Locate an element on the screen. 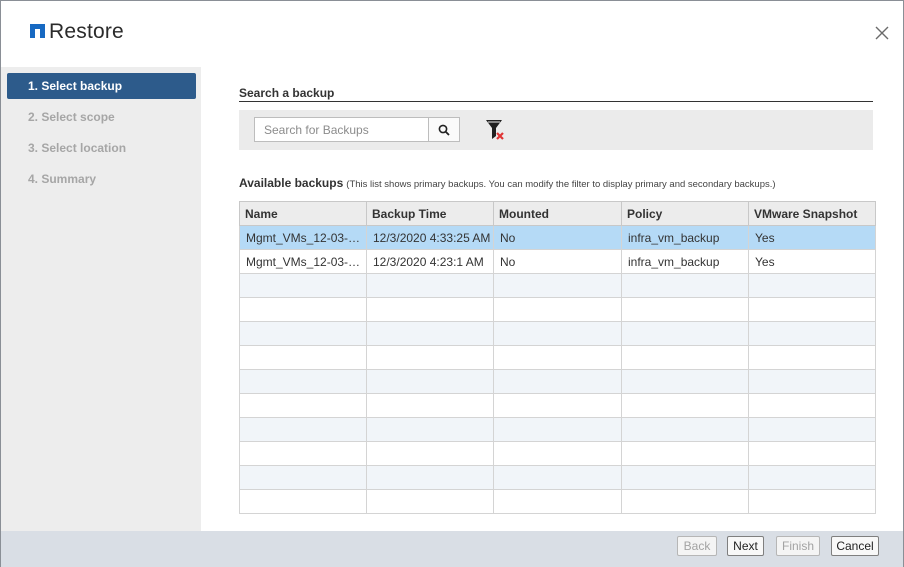  available-backups-title: Available backups is located at coordinates (291, 183).